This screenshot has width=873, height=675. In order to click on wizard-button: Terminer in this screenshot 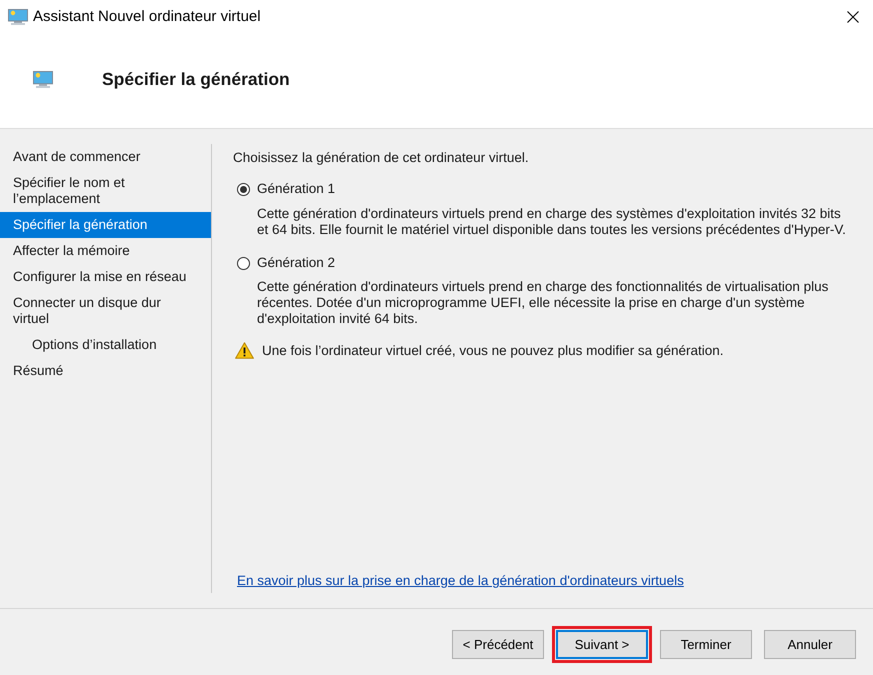, I will do `click(706, 644)`.